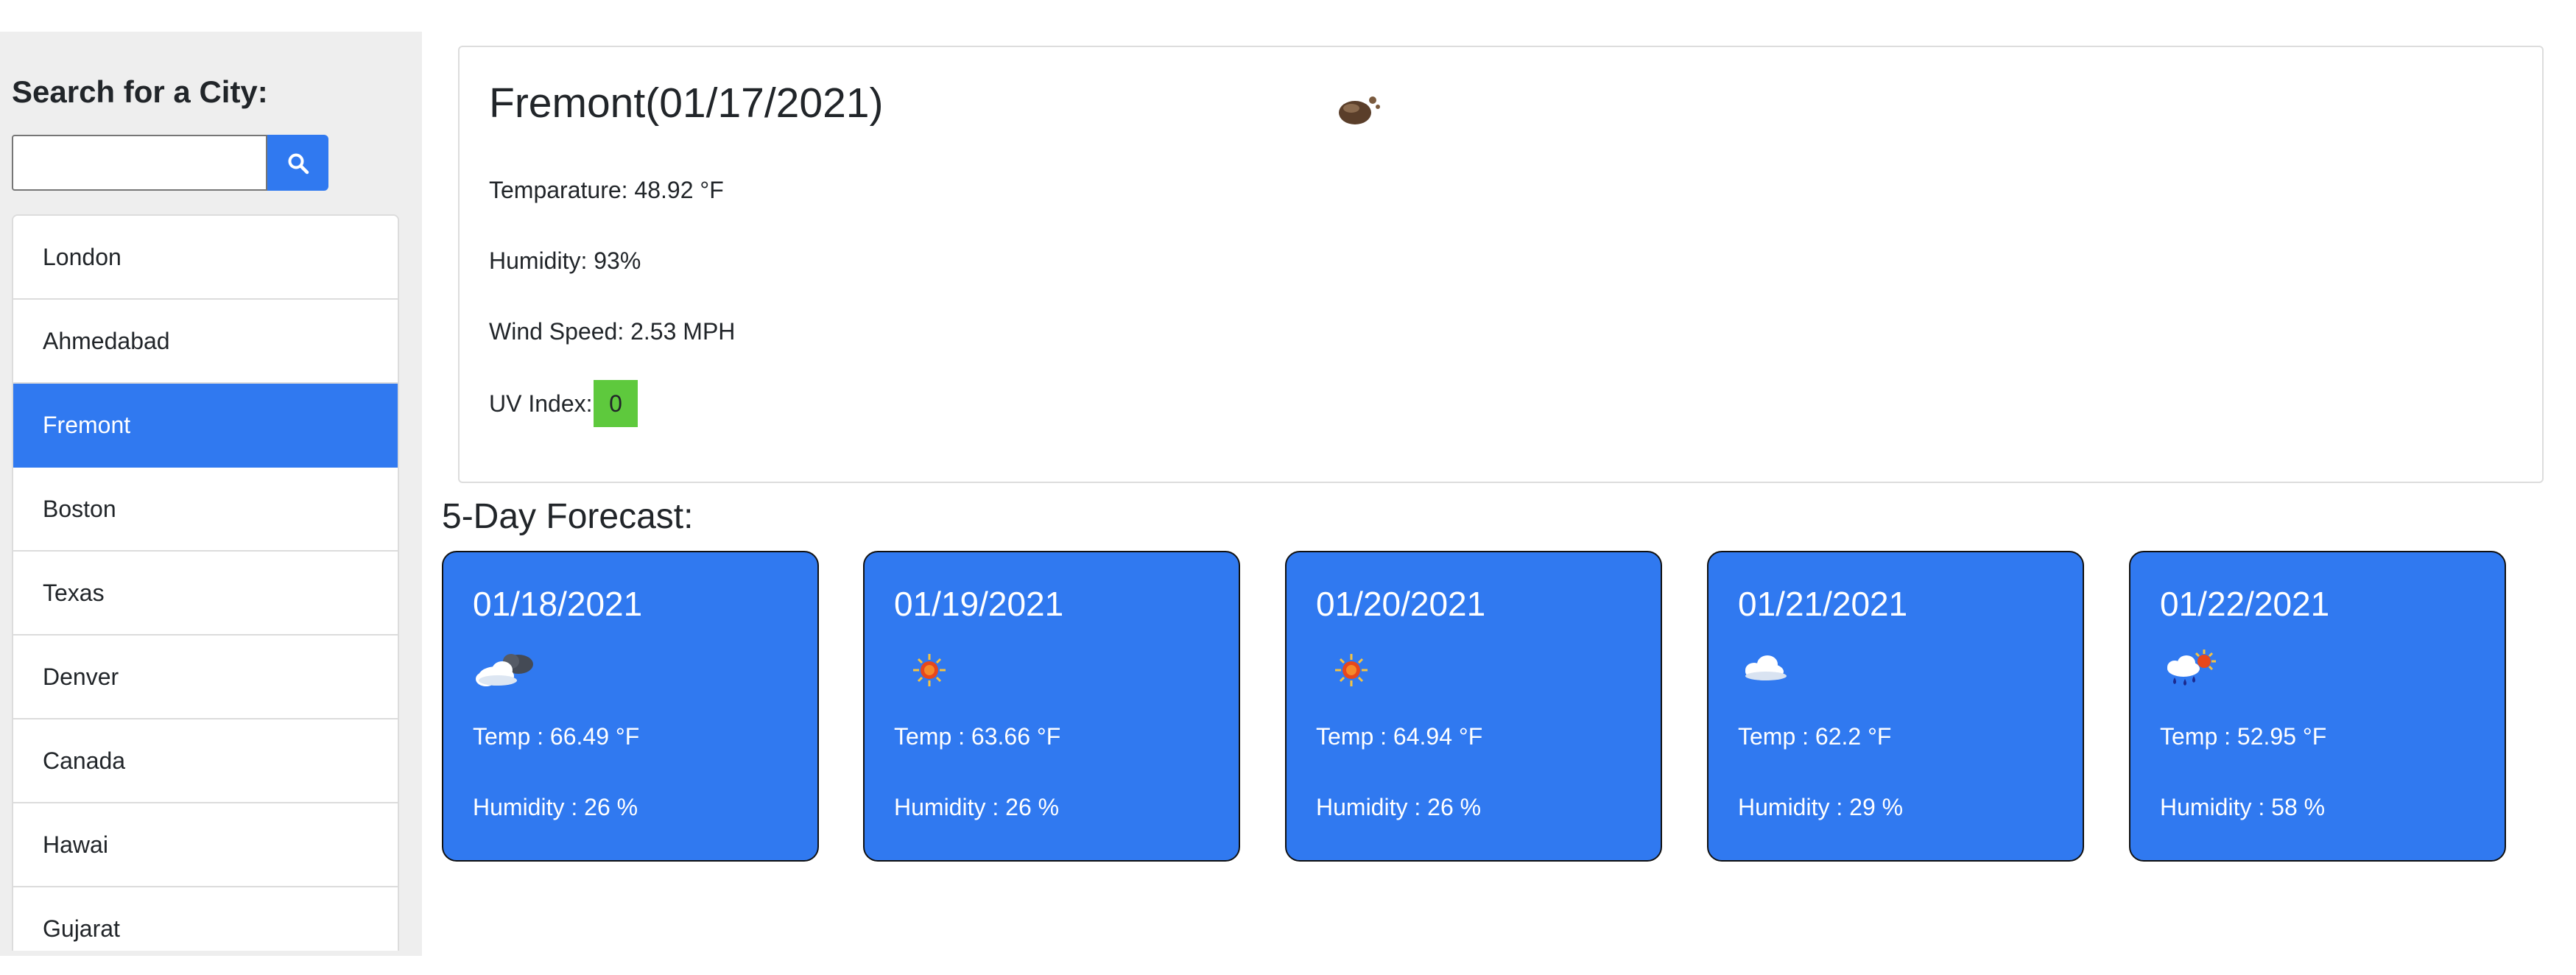 The width and height of the screenshot is (2576, 975). What do you see at coordinates (556, 736) in the screenshot?
I see `forecast-temp: Temp : 66.49 °F` at bounding box center [556, 736].